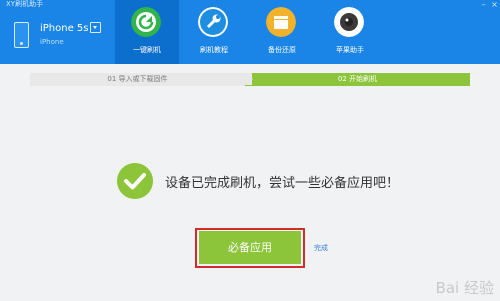 This screenshot has height=301, width=500. I want to click on minimize-icon: –, so click(483, 5).